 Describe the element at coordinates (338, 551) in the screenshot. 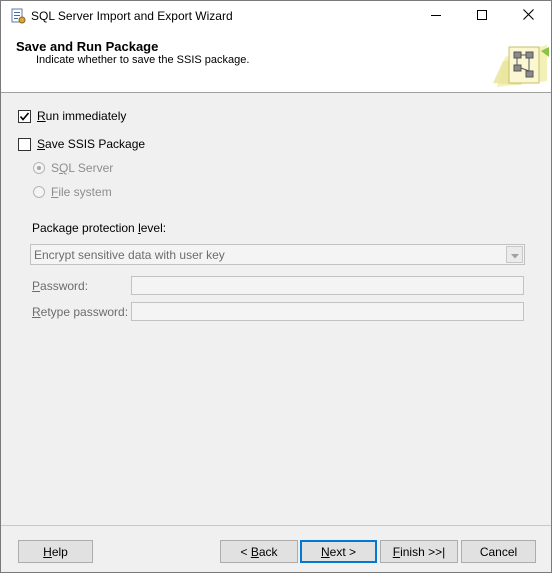

I see `next-button: Next >` at that location.